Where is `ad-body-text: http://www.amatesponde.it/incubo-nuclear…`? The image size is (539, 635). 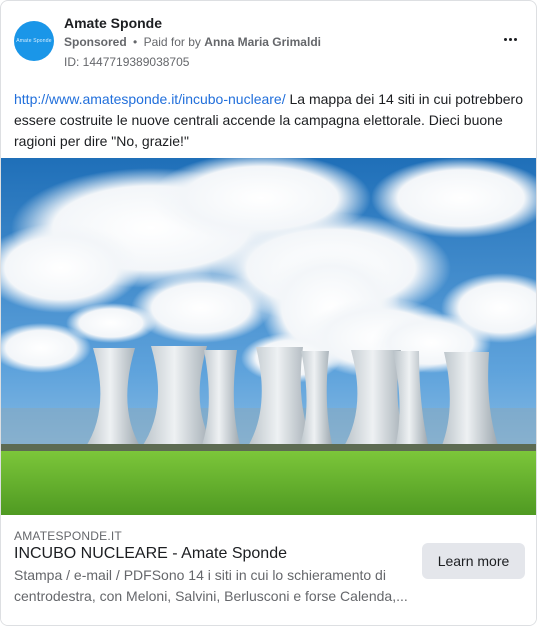
ad-body-text: http://www.amatesponde.it/incubo-nuclear… is located at coordinates (269, 120).